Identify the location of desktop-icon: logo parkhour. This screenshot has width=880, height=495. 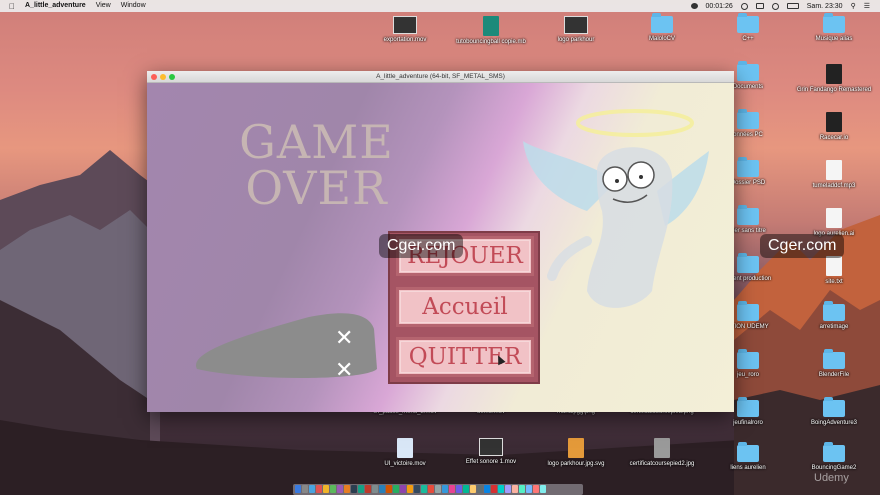
(576, 29).